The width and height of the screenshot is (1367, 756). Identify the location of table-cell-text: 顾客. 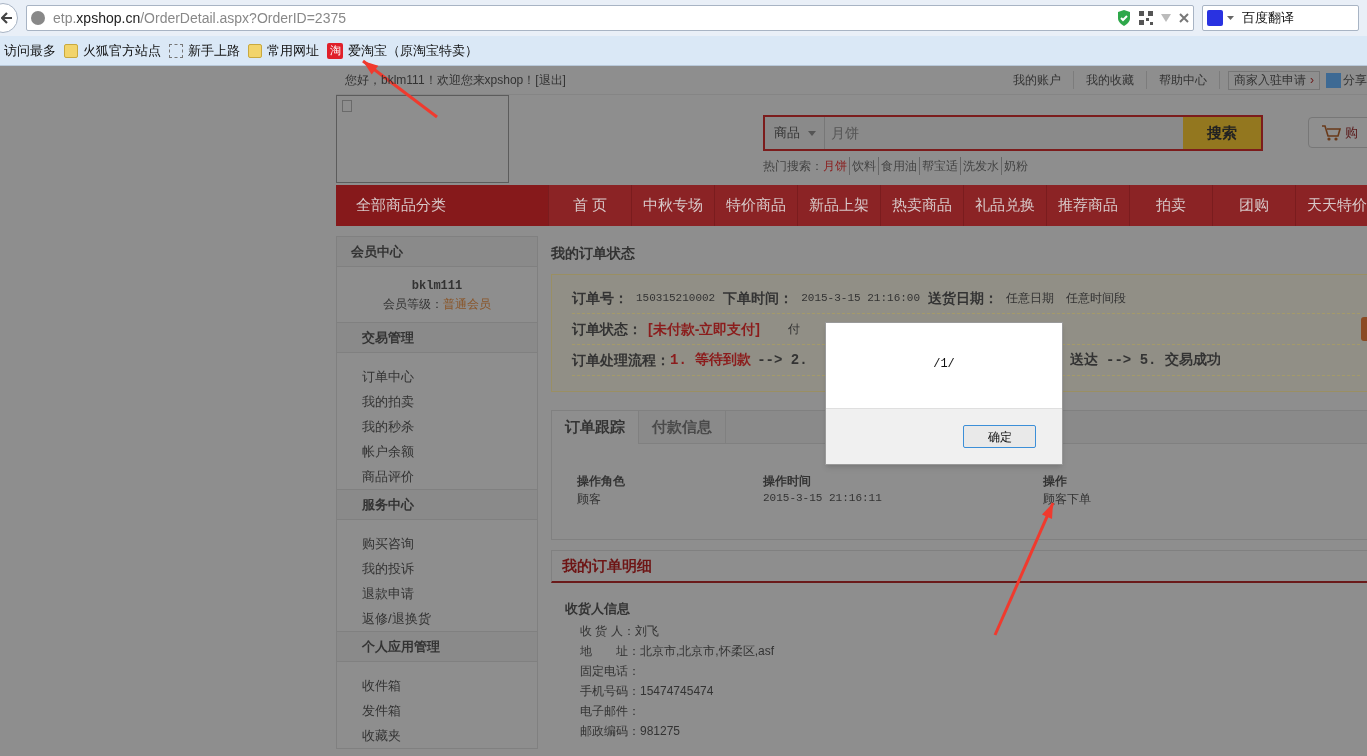
(589, 499).